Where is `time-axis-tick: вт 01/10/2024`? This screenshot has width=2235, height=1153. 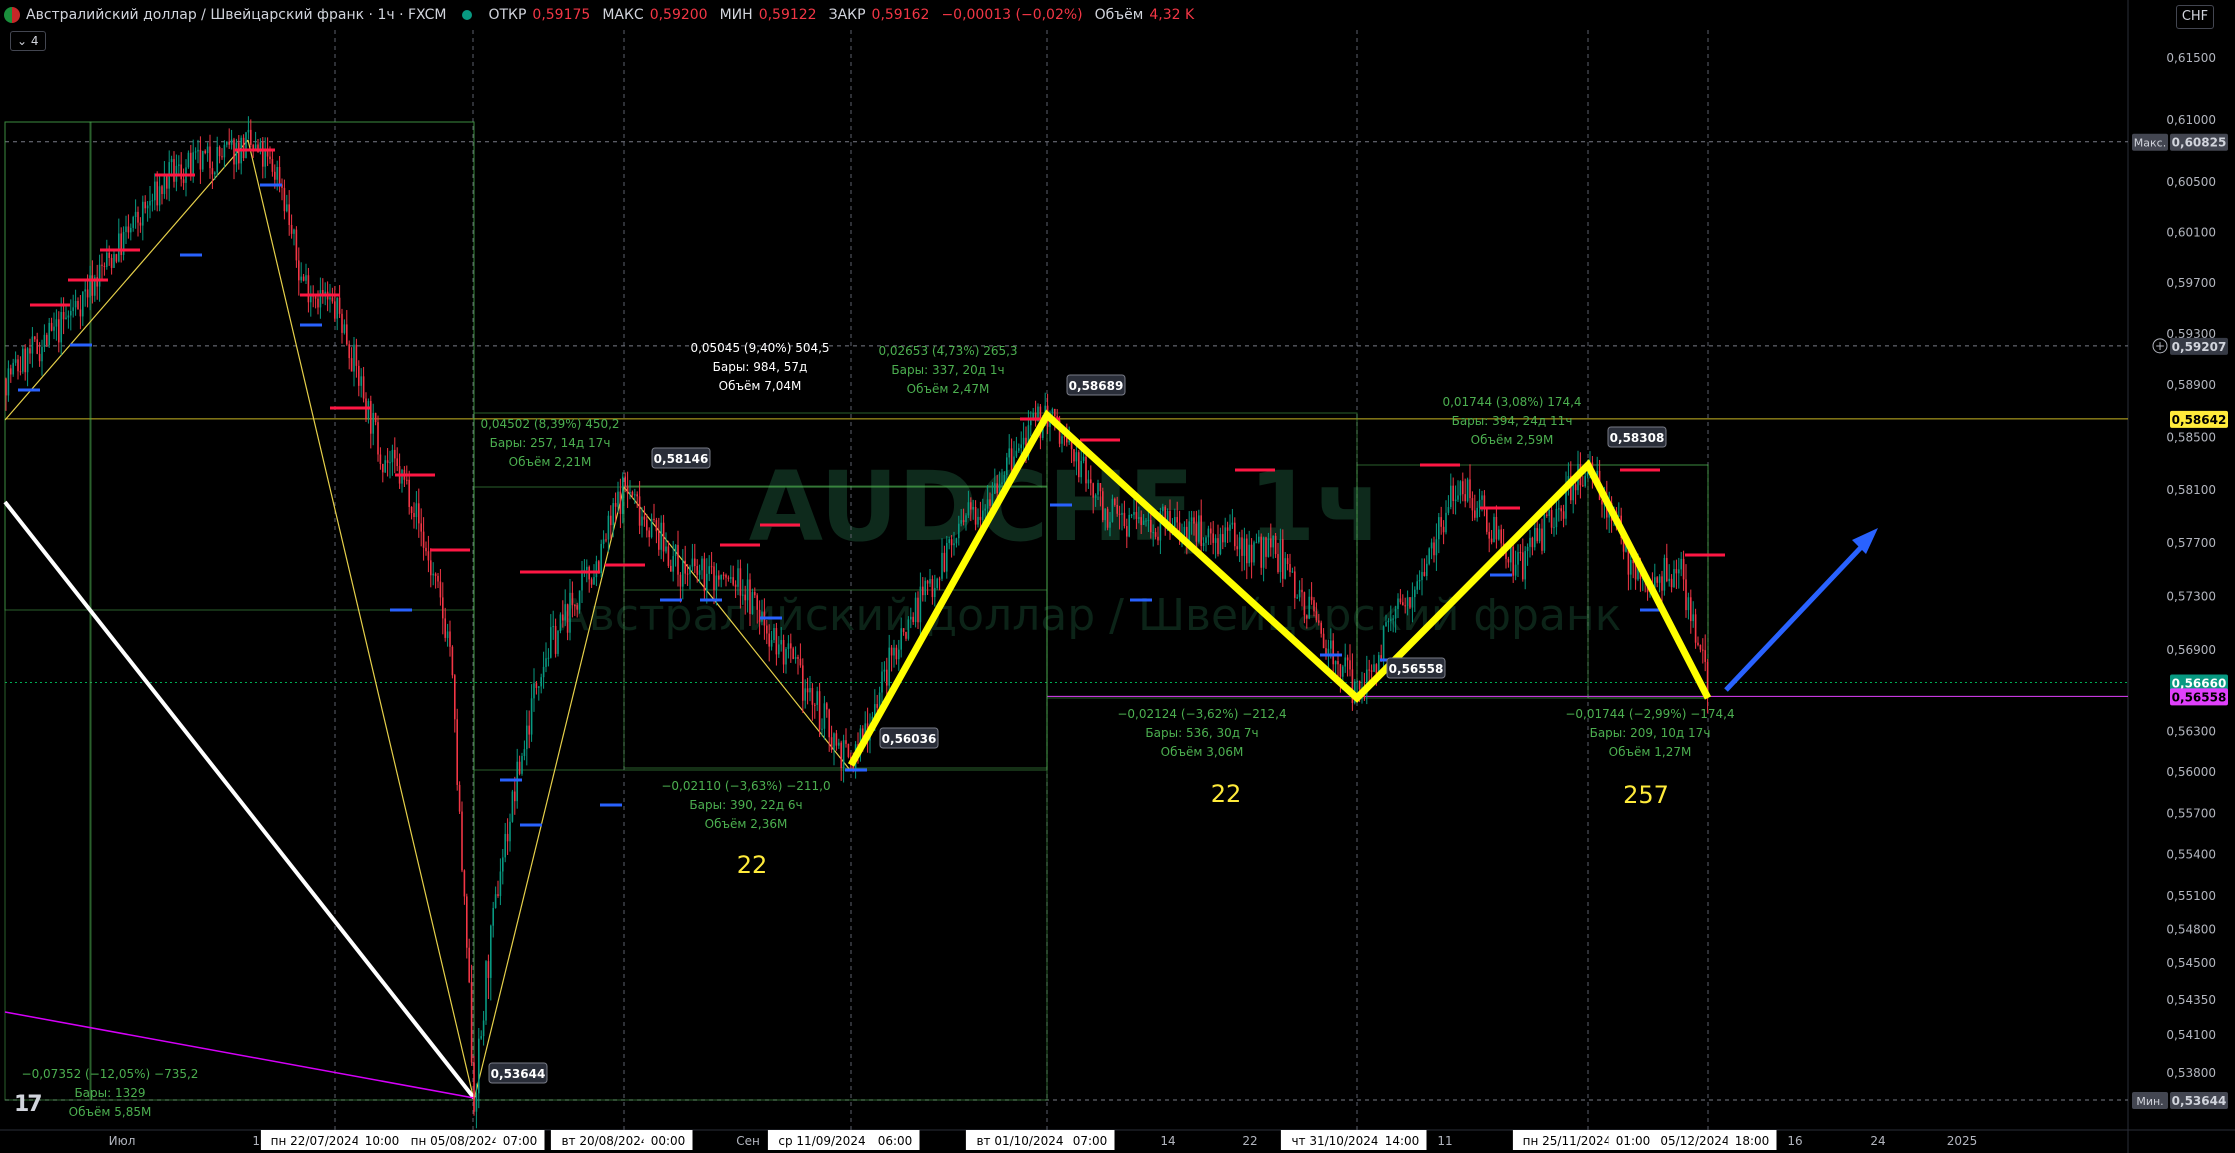
time-axis-tick: вт 01/10/2024 is located at coordinates (1020, 1140).